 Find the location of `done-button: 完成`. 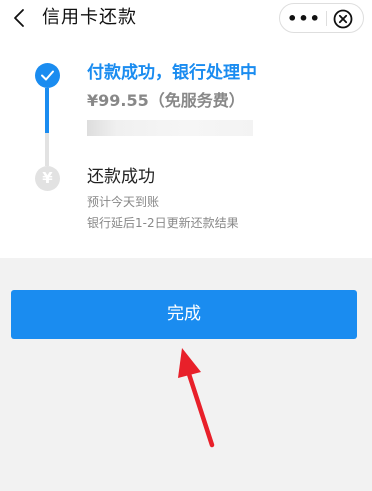

done-button: 完成 is located at coordinates (184, 314).